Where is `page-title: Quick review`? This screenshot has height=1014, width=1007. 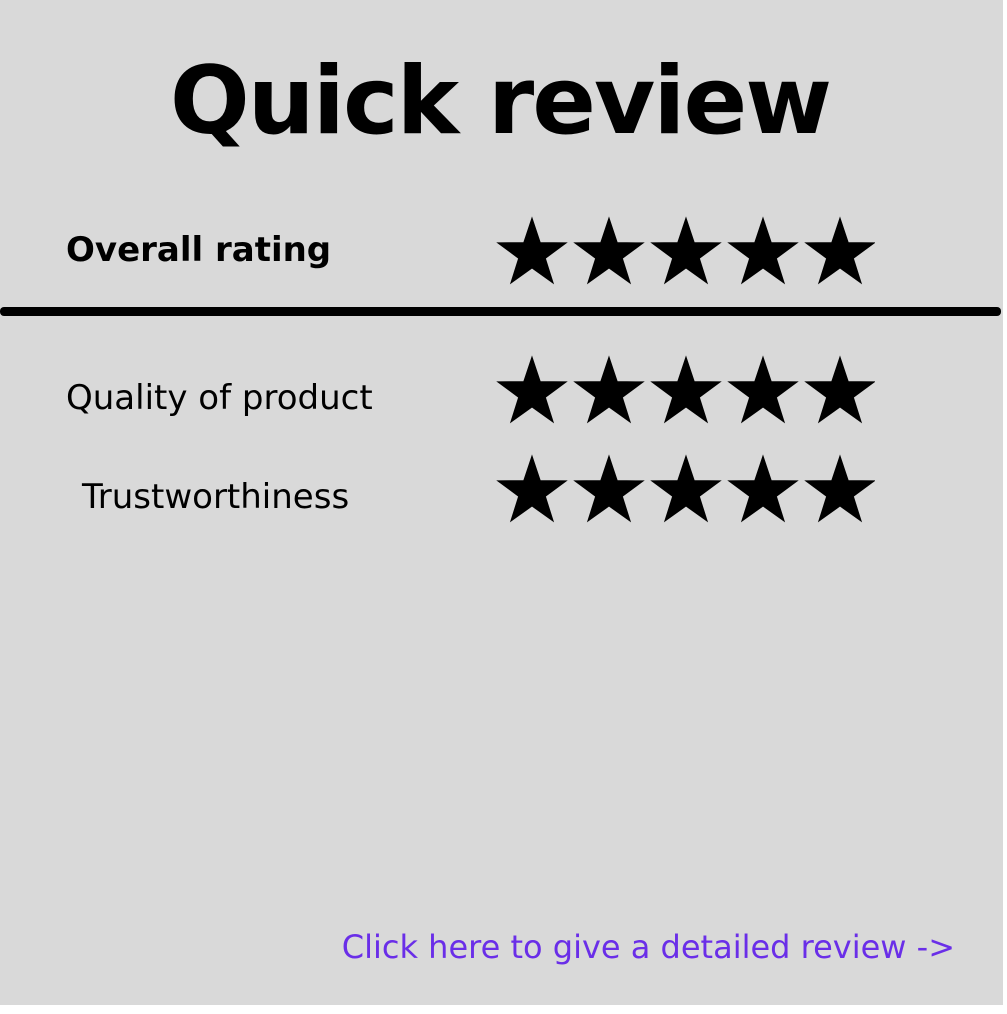
page-title: Quick review is located at coordinates (500, 101).